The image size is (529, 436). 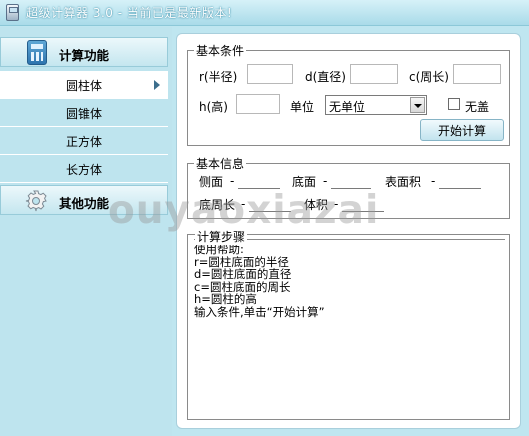 I want to click on sidebar-item-label: 圆柱体, so click(x=84, y=86).